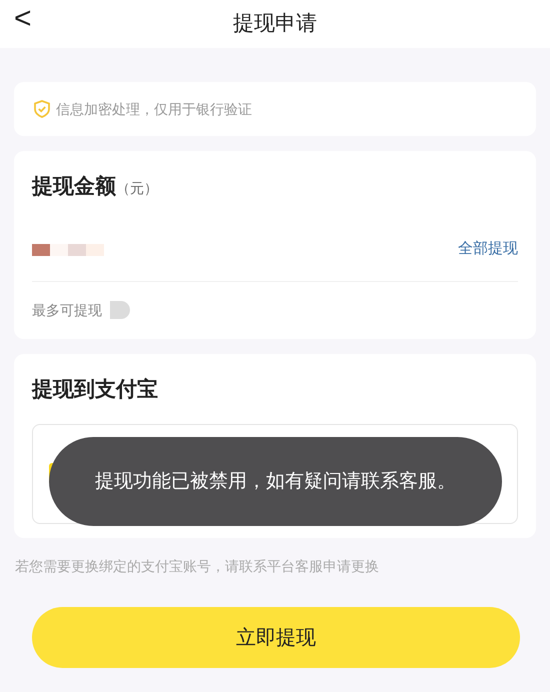 This screenshot has height=692, width=550. I want to click on redacted-amount, so click(120, 310).